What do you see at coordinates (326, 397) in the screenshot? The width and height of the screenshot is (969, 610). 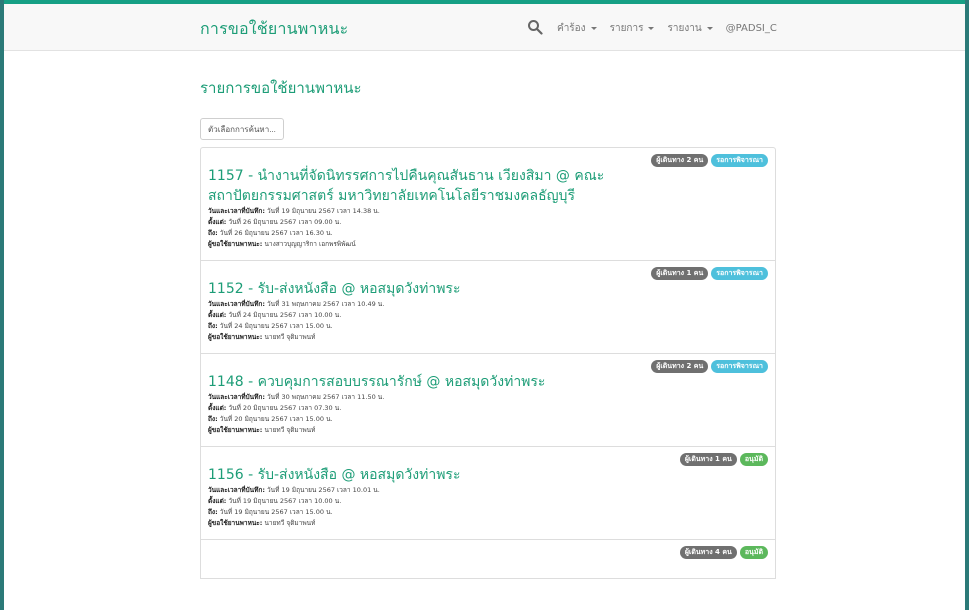 I see `saved-value: วันที่ 30 พฤษภาคม 2567 เวลา 11.50 น.` at bounding box center [326, 397].